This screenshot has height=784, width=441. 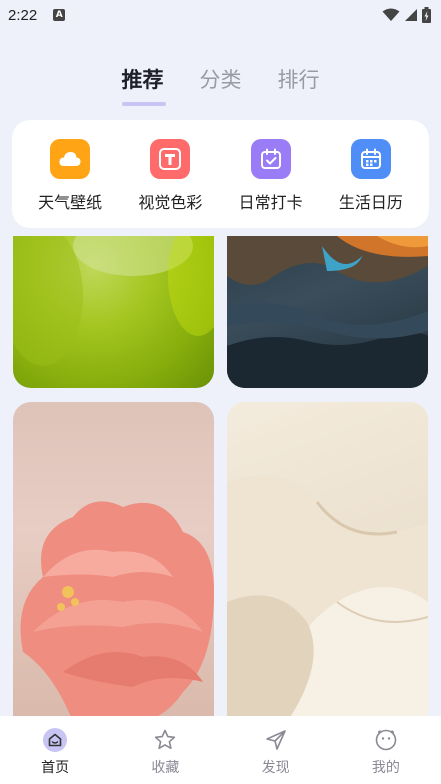 I want to click on face-icon, so click(x=386, y=740).